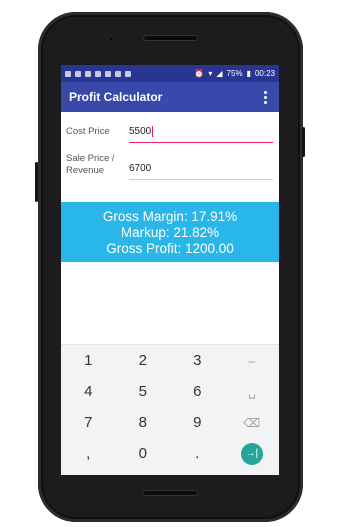 Image resolution: width=340 pixels, height=527 pixels. I want to click on notification-icon, so click(128, 73).